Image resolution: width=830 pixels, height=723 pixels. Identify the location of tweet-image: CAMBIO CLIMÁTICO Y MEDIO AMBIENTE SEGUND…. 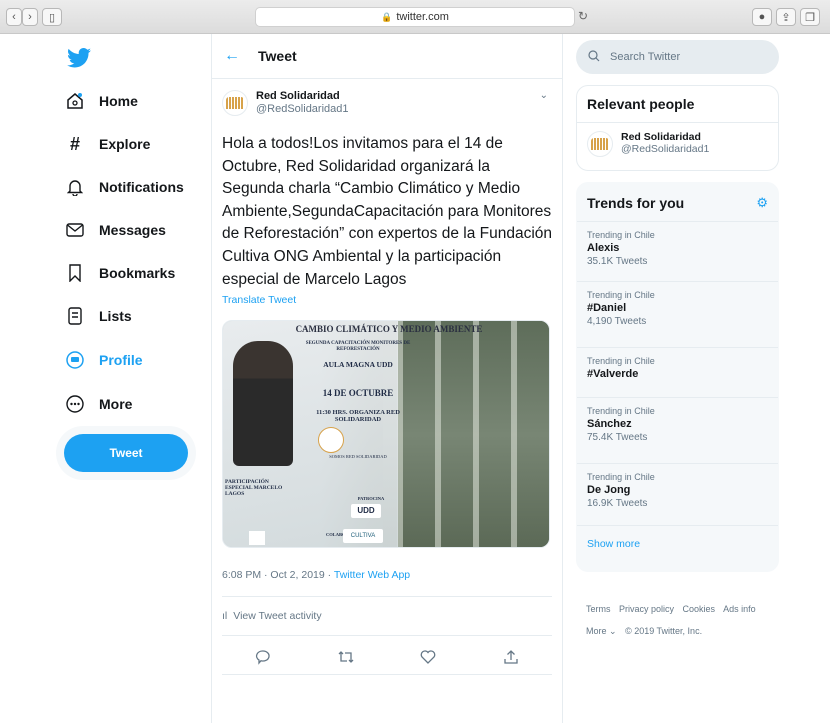
(386, 434).